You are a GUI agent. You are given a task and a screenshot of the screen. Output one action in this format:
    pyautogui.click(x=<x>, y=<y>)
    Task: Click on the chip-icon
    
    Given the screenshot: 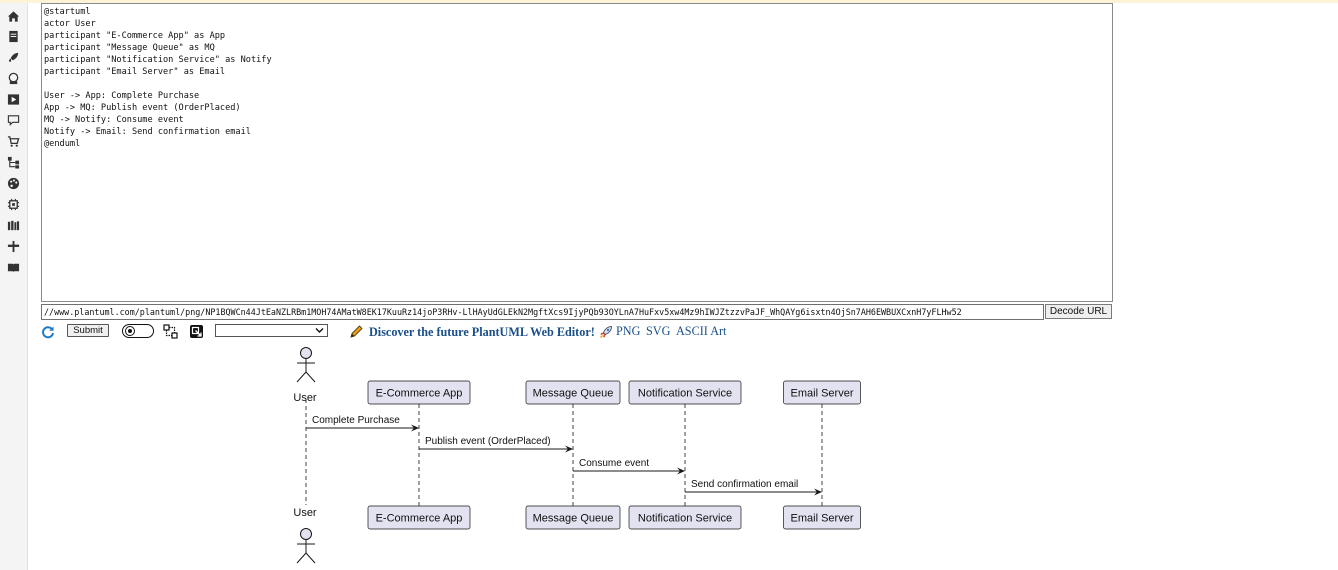 What is the action you would take?
    pyautogui.click(x=13, y=204)
    